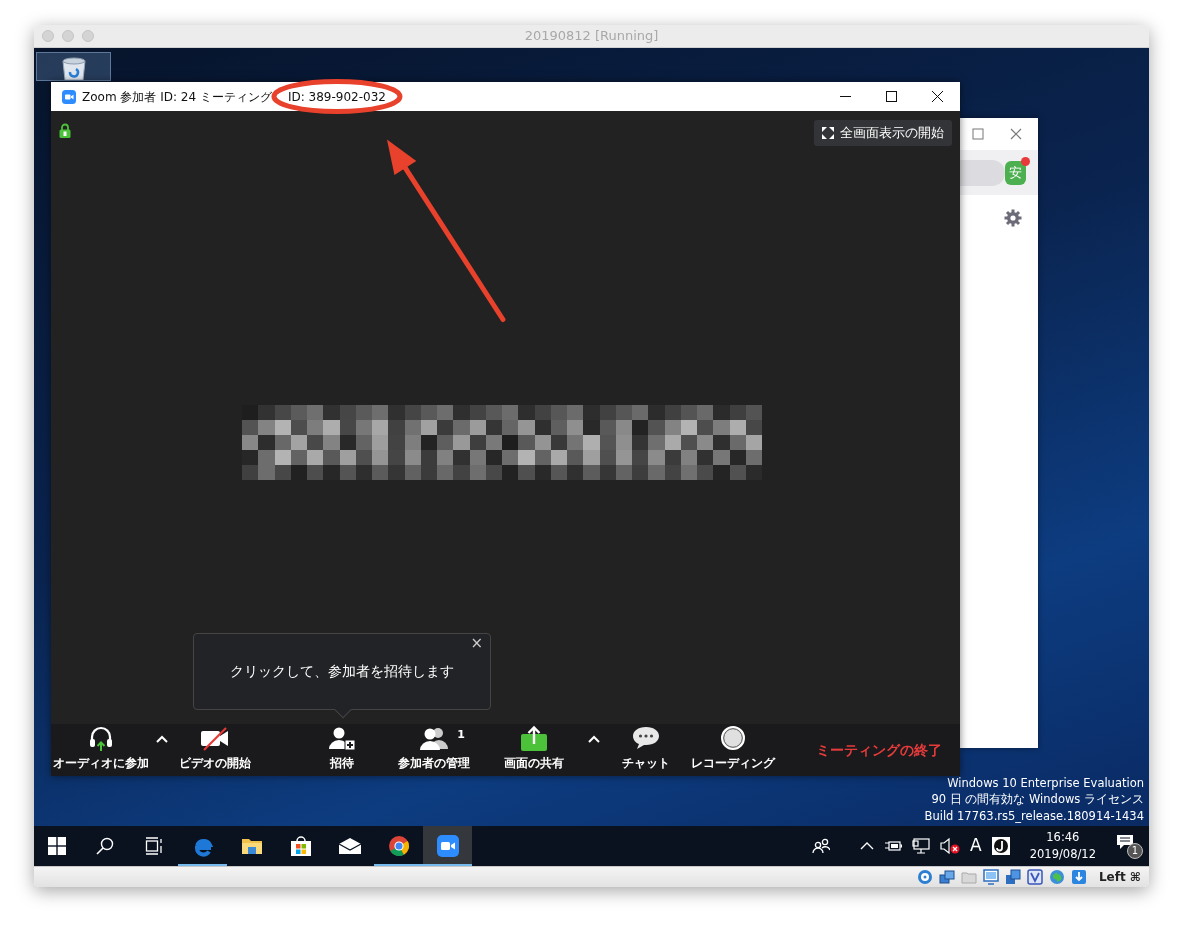 The width and height of the screenshot is (1183, 929). Describe the element at coordinates (104, 846) in the screenshot. I see `search-icon` at that location.